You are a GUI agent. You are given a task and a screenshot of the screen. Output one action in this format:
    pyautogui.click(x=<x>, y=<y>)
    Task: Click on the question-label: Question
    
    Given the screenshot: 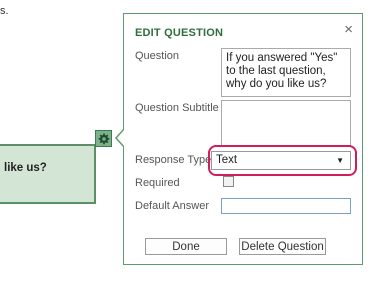 What is the action you would take?
    pyautogui.click(x=157, y=56)
    